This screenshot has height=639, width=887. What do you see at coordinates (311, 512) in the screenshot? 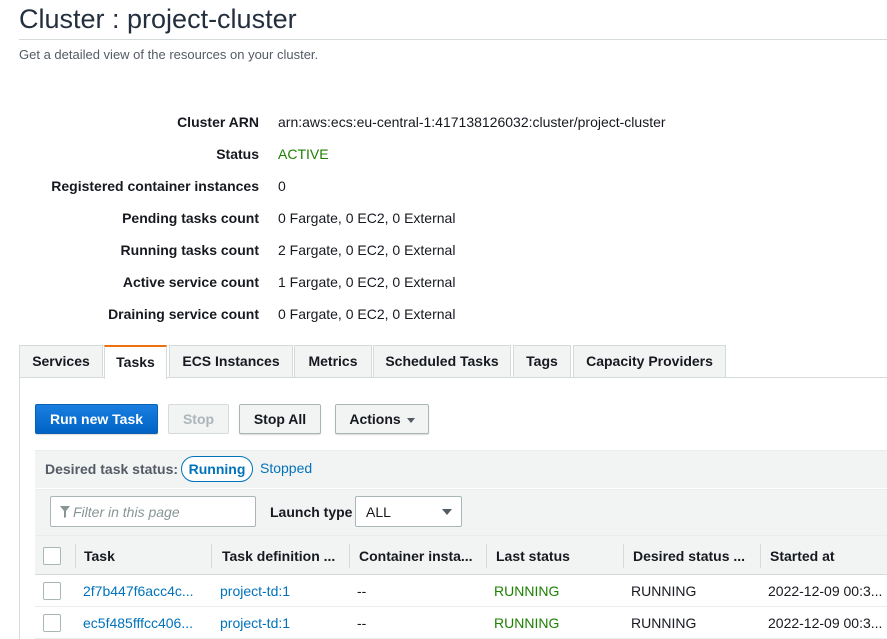
I see `launch-type-label: Launch type` at bounding box center [311, 512].